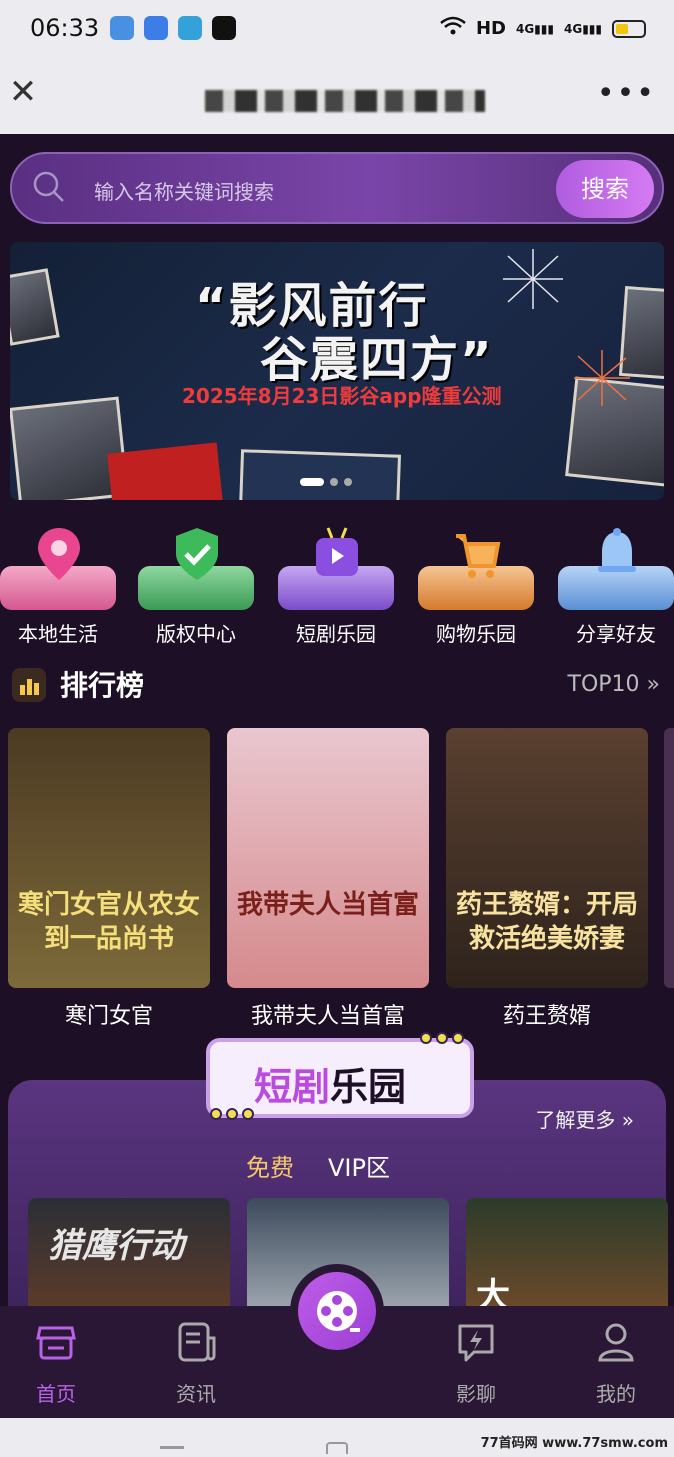  Describe the element at coordinates (453, 28) in the screenshot. I see `wifi-icon` at that location.